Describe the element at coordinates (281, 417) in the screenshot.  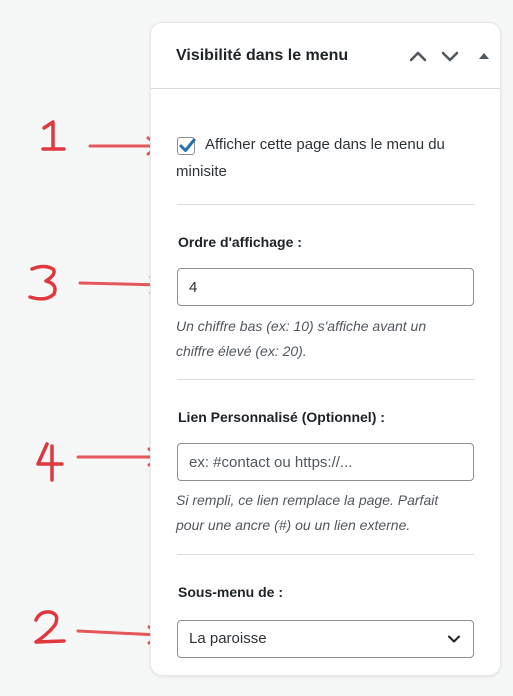
I see `custom-link-label: Lien Personnalisé (Optionnel) :` at that location.